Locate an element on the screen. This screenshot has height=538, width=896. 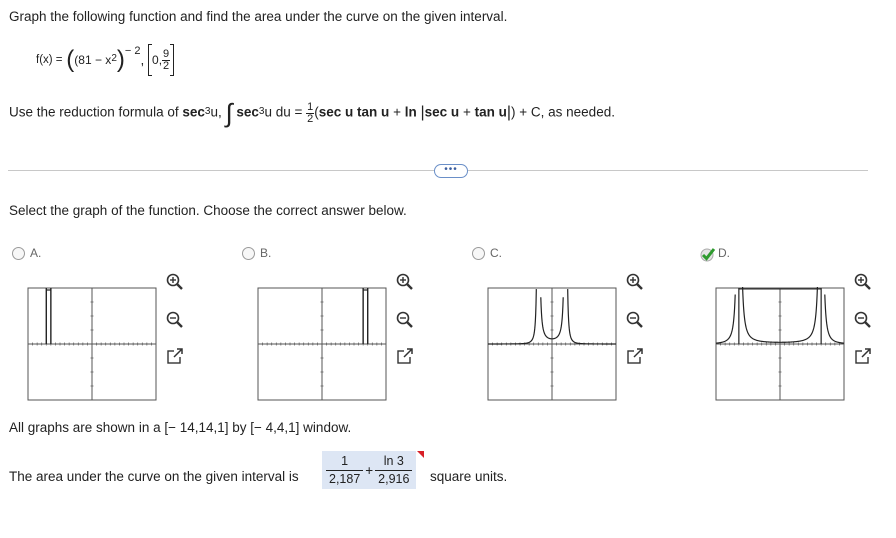
option-d-radio is located at coordinates (708, 256).